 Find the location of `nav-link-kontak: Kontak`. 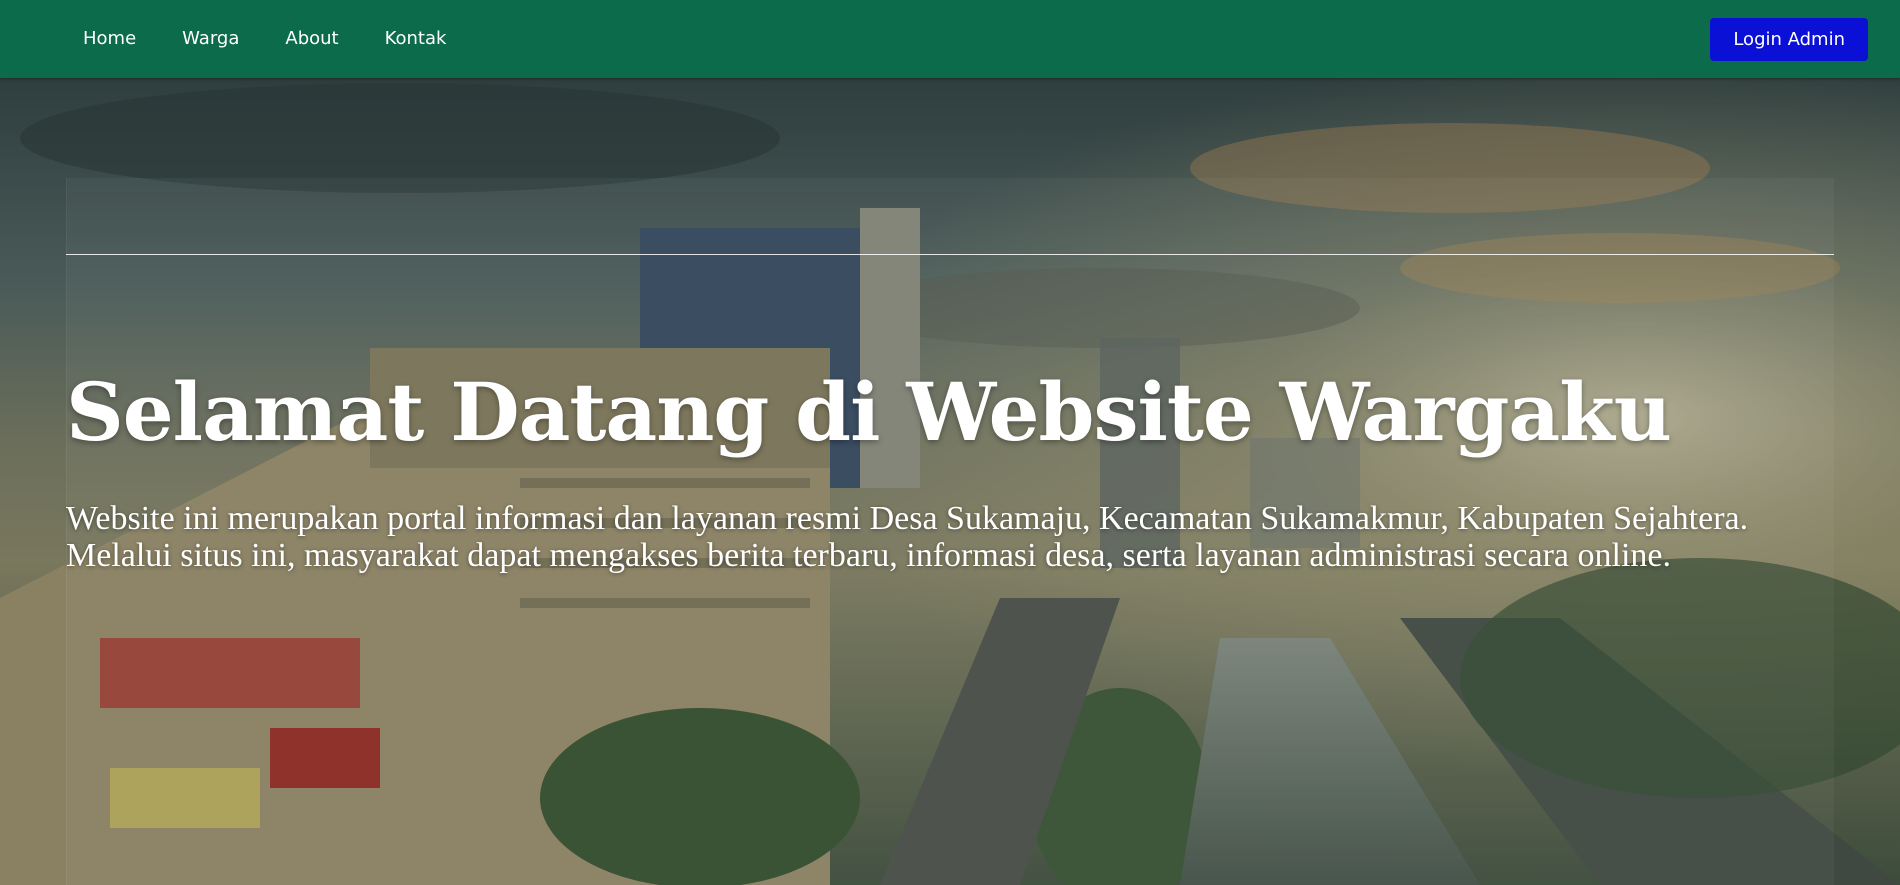

nav-link-kontak: Kontak is located at coordinates (416, 39).